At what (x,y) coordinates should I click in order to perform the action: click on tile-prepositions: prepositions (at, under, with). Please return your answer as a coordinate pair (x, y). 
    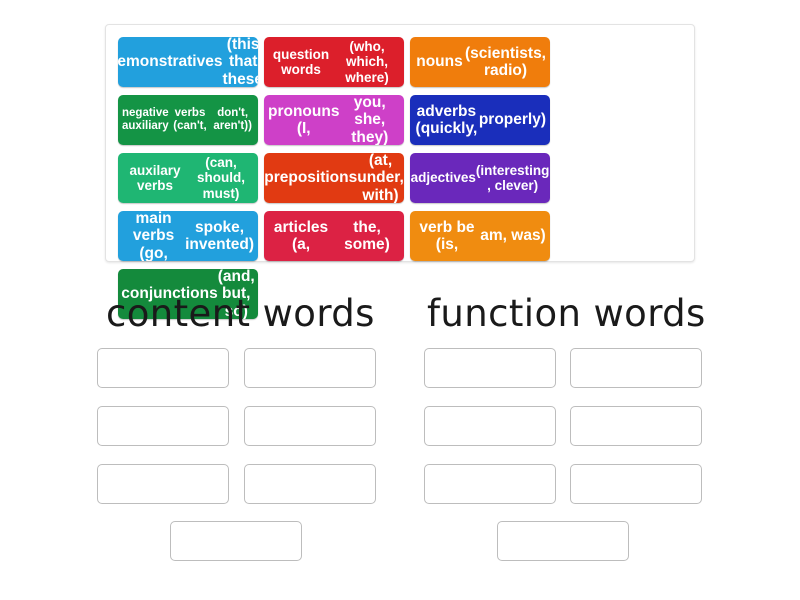
    Looking at the image, I should click on (334, 178).